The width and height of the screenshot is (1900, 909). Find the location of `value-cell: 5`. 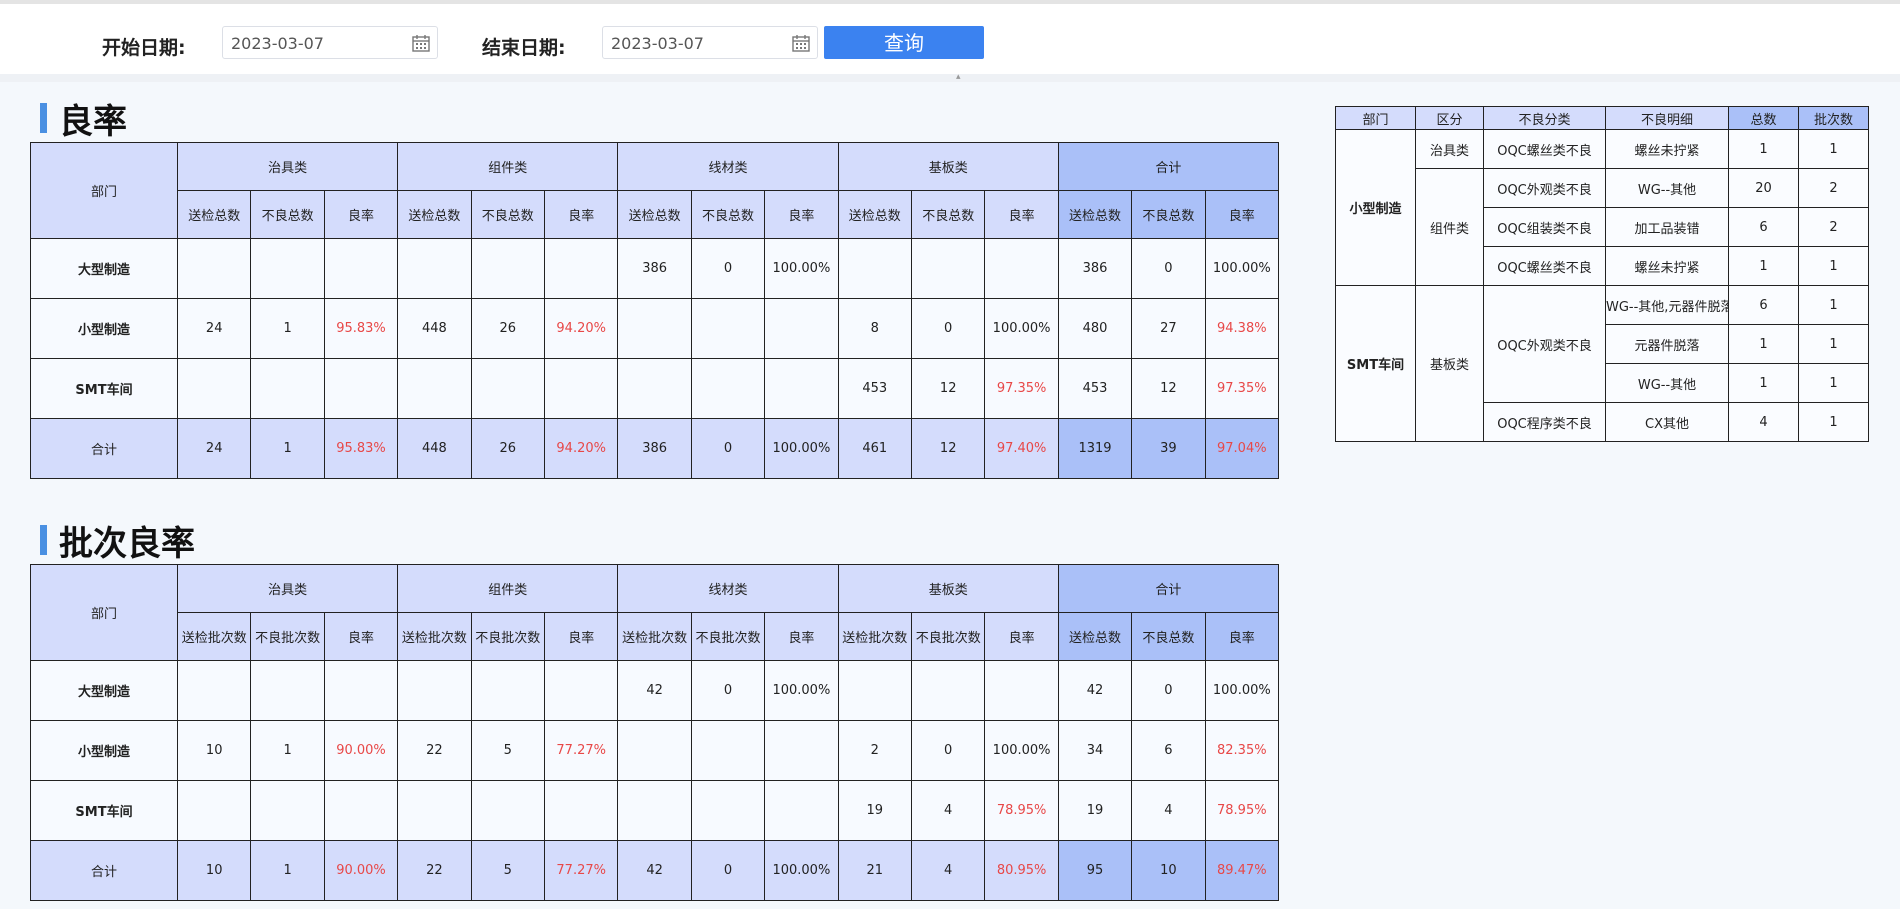

value-cell: 5 is located at coordinates (507, 750).